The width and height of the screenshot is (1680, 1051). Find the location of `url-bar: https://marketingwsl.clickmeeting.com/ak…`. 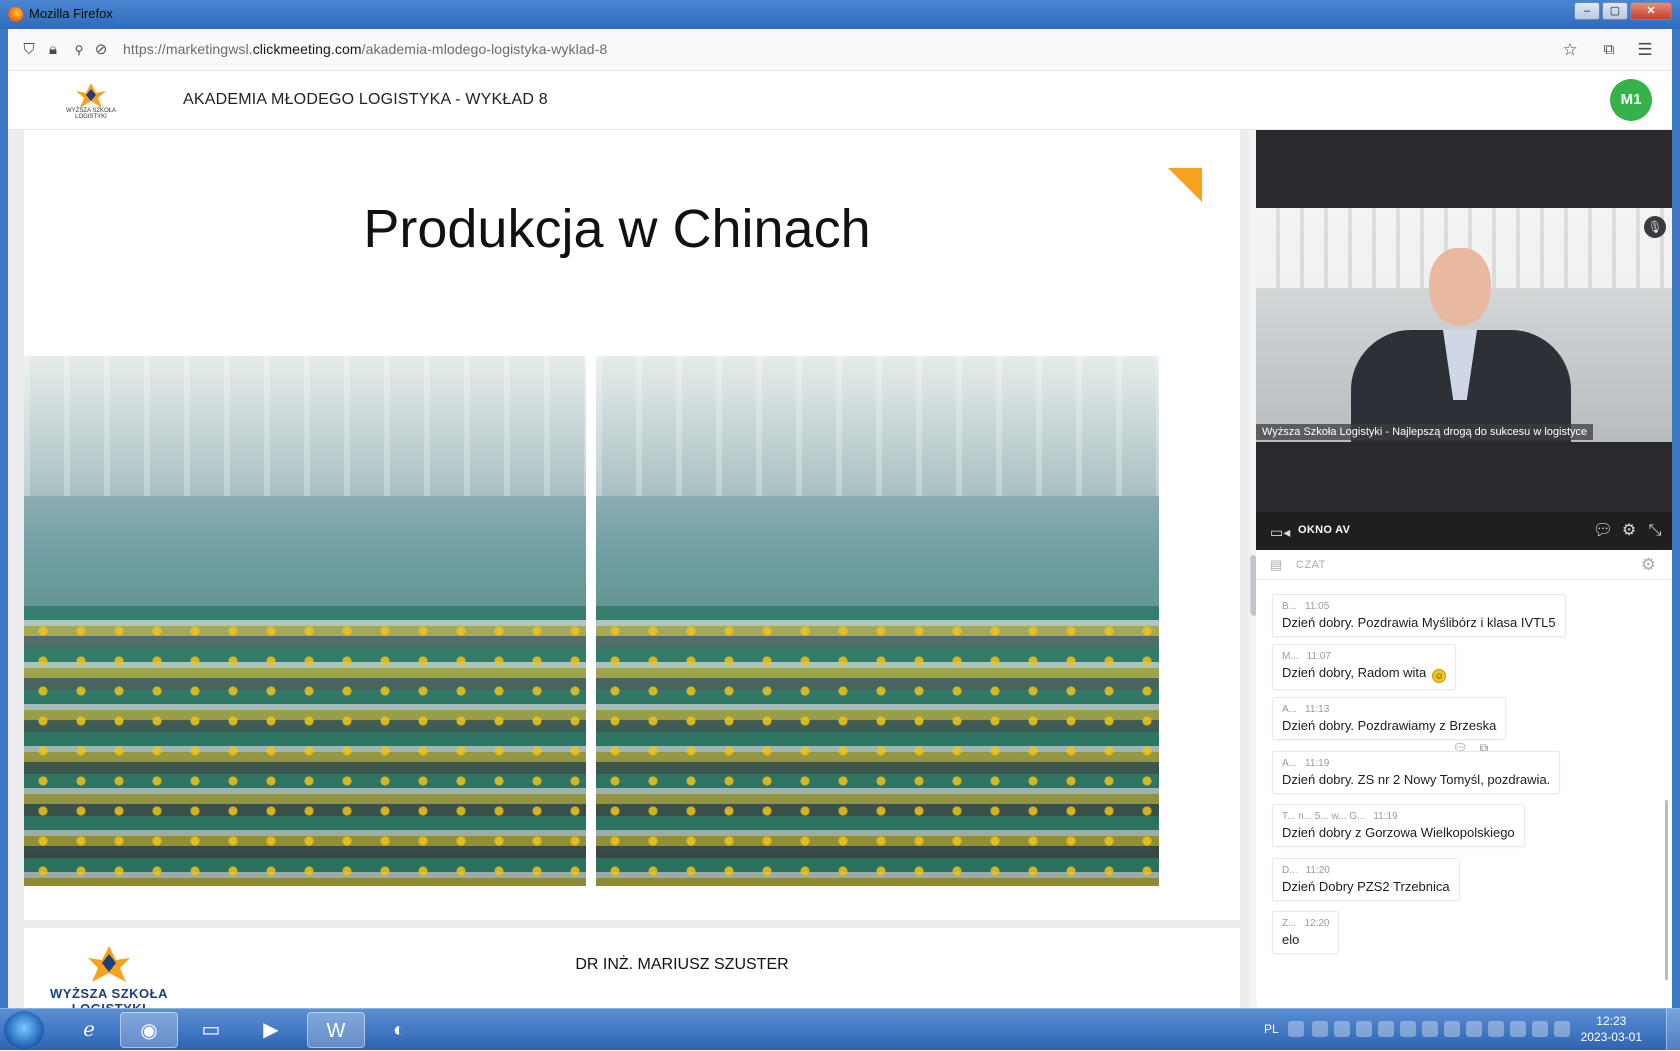

url-bar: https://marketingwsl.clickmeeting.com/ak… is located at coordinates (365, 49).